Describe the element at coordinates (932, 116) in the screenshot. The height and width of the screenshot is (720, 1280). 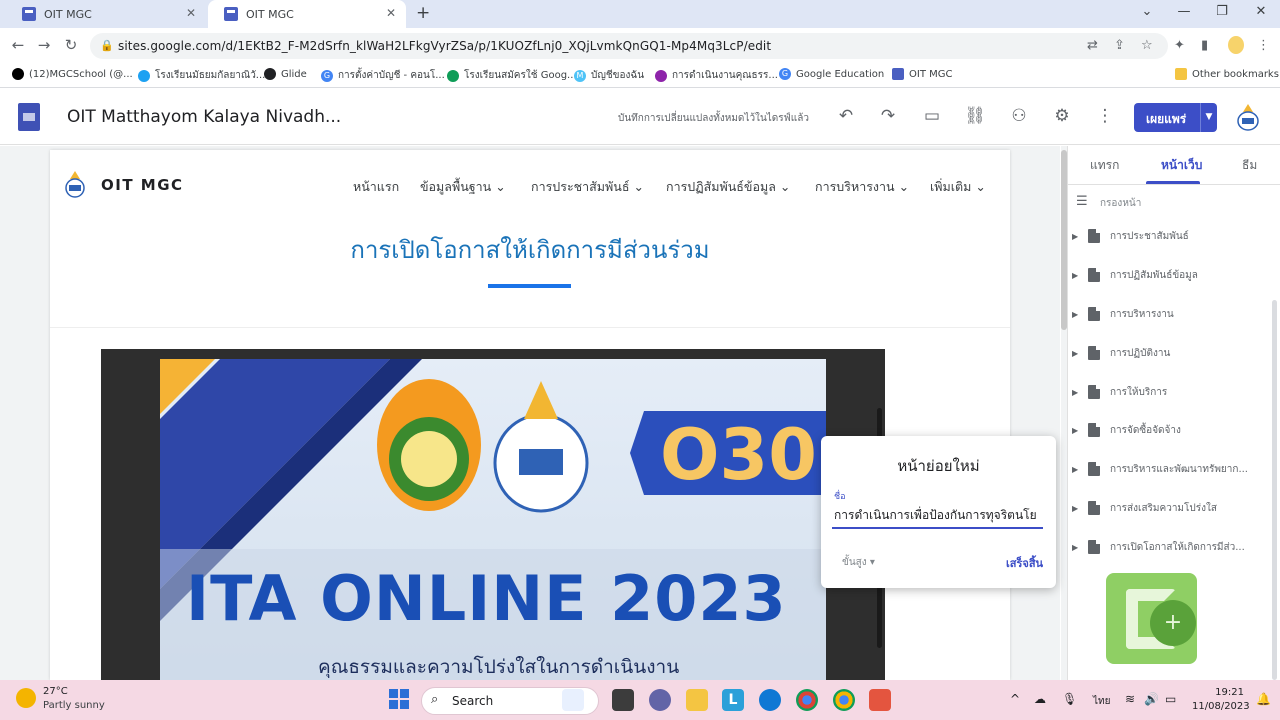
I see `preview-devices-icon: ▭` at that location.